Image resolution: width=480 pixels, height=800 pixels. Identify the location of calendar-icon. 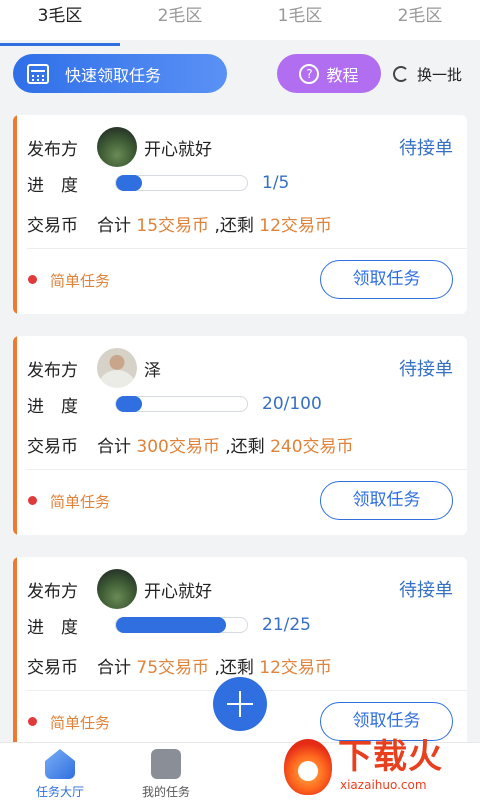
(38, 73).